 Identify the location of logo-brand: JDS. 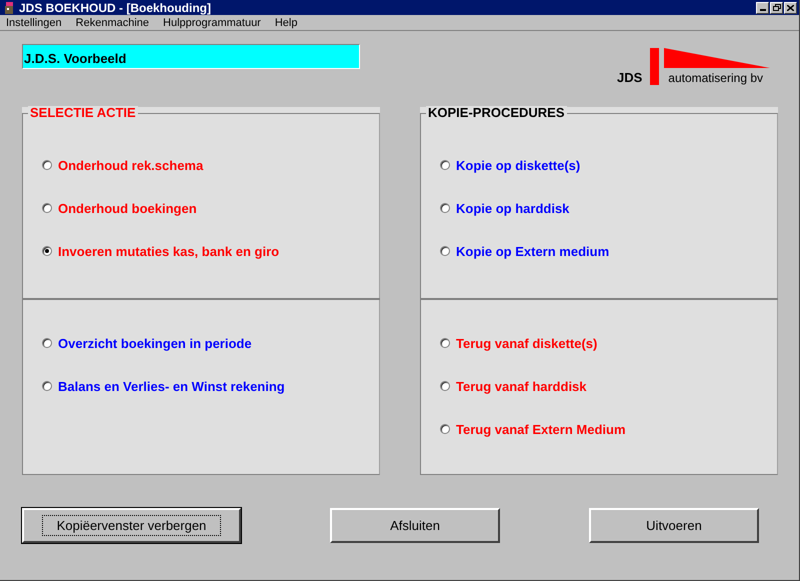
(629, 77).